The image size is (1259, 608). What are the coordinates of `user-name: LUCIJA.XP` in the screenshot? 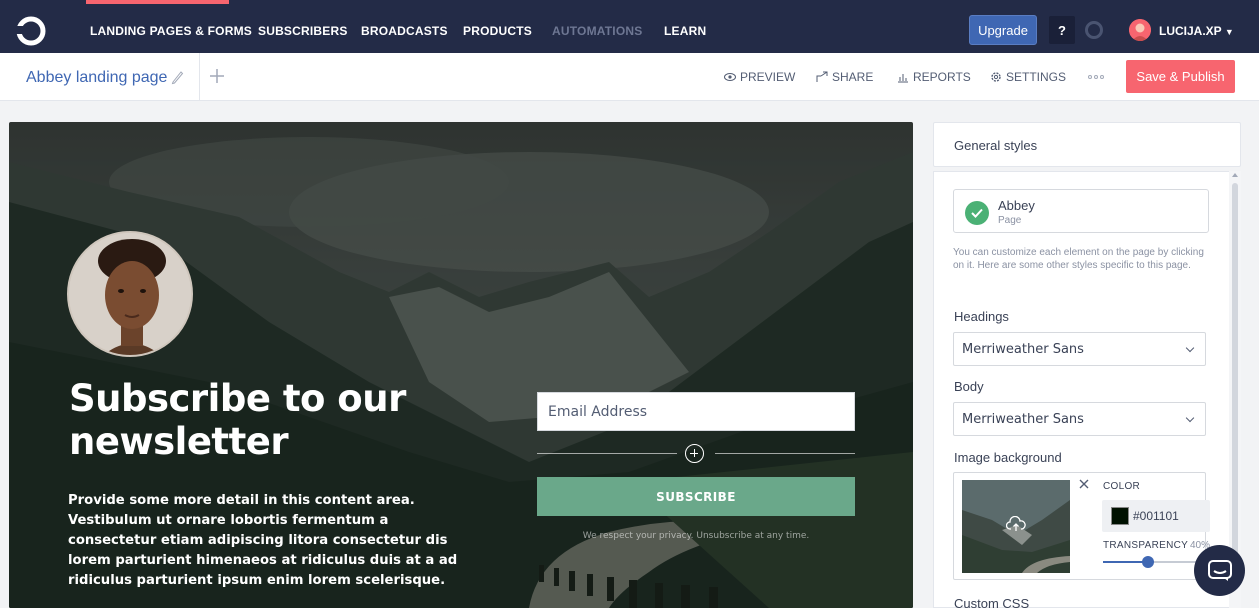 It's located at (1190, 31).